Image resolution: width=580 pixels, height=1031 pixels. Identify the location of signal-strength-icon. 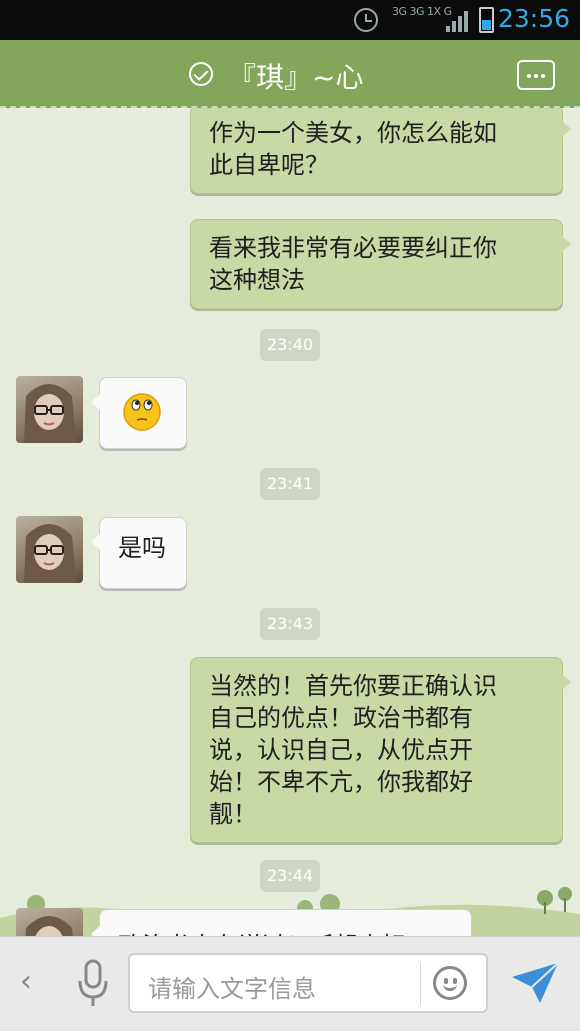
(458, 21).